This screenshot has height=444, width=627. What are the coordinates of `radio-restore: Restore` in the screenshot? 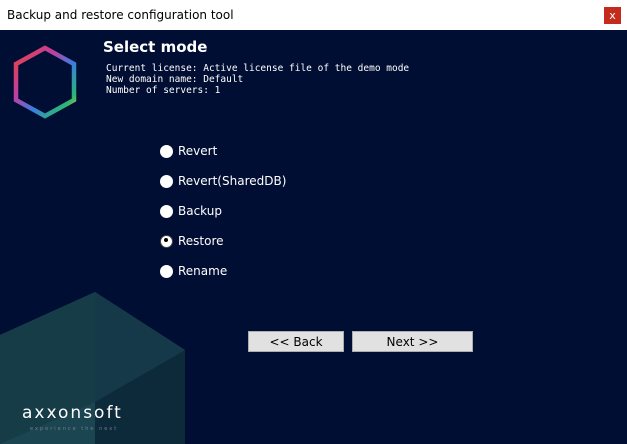 It's located at (192, 241).